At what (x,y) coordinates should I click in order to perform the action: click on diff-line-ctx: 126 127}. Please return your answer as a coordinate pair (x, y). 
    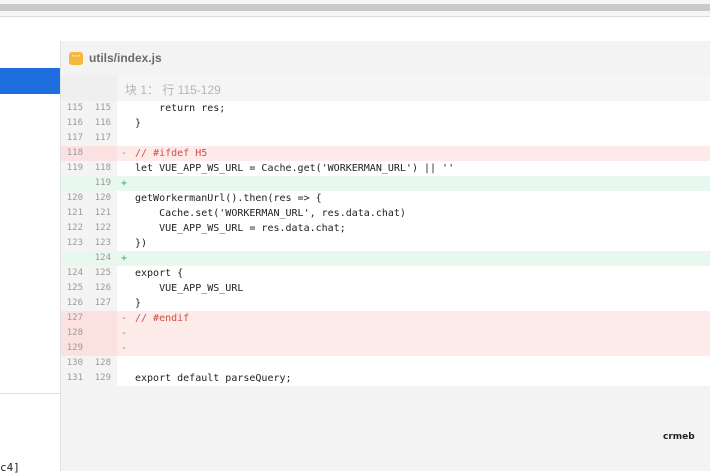
    Looking at the image, I should click on (385, 303).